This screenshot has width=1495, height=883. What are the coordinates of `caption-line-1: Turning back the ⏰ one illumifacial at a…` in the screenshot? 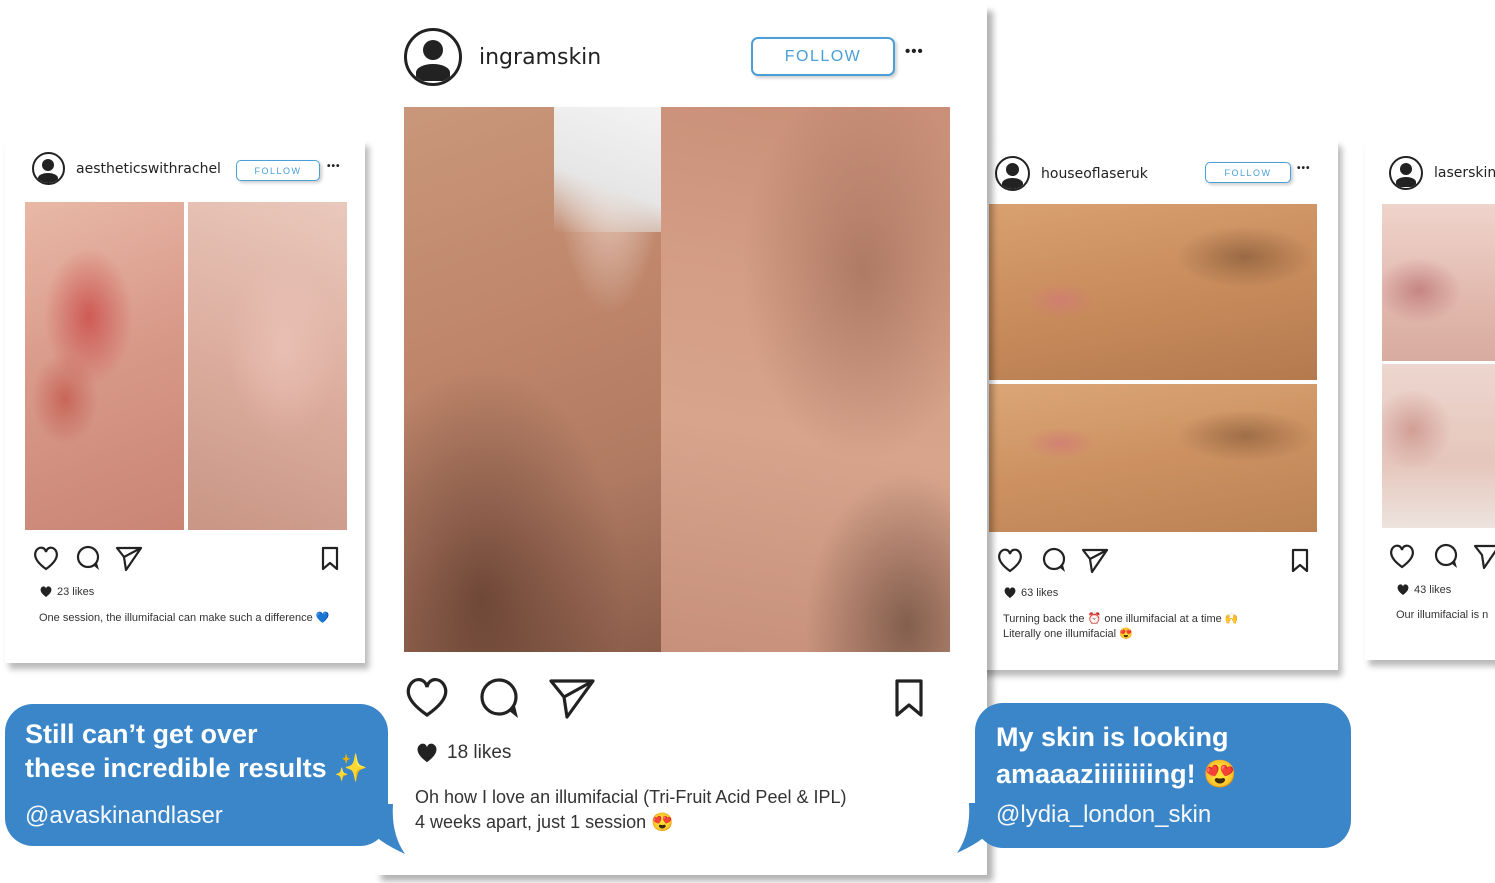 It's located at (1121, 619).